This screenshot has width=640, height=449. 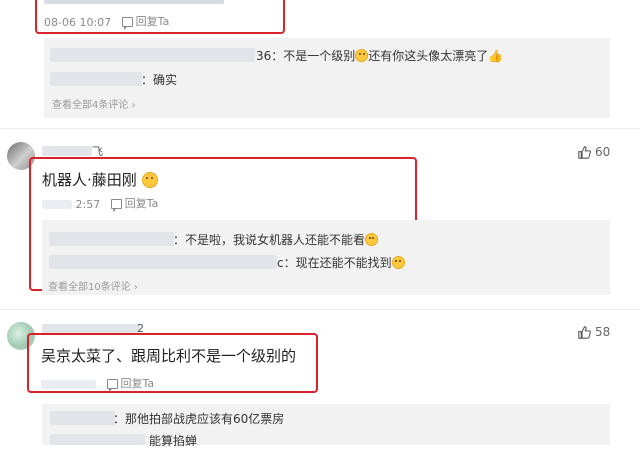 What do you see at coordinates (97, 383) in the screenshot?
I see `comment-meta: 回复Ta` at bounding box center [97, 383].